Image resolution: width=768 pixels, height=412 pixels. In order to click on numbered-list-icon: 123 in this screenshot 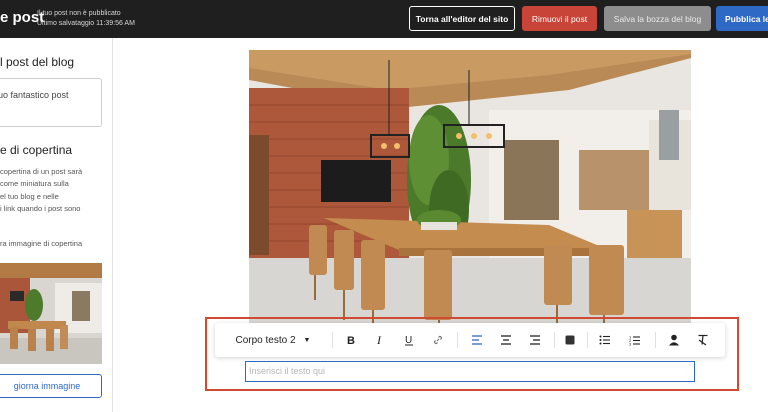, I will do `click(634, 340)`.